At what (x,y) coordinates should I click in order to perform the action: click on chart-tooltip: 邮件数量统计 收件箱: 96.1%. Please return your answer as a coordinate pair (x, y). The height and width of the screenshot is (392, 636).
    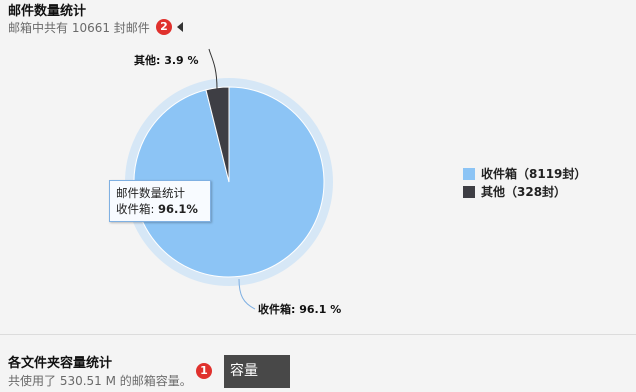
    Looking at the image, I should click on (160, 201).